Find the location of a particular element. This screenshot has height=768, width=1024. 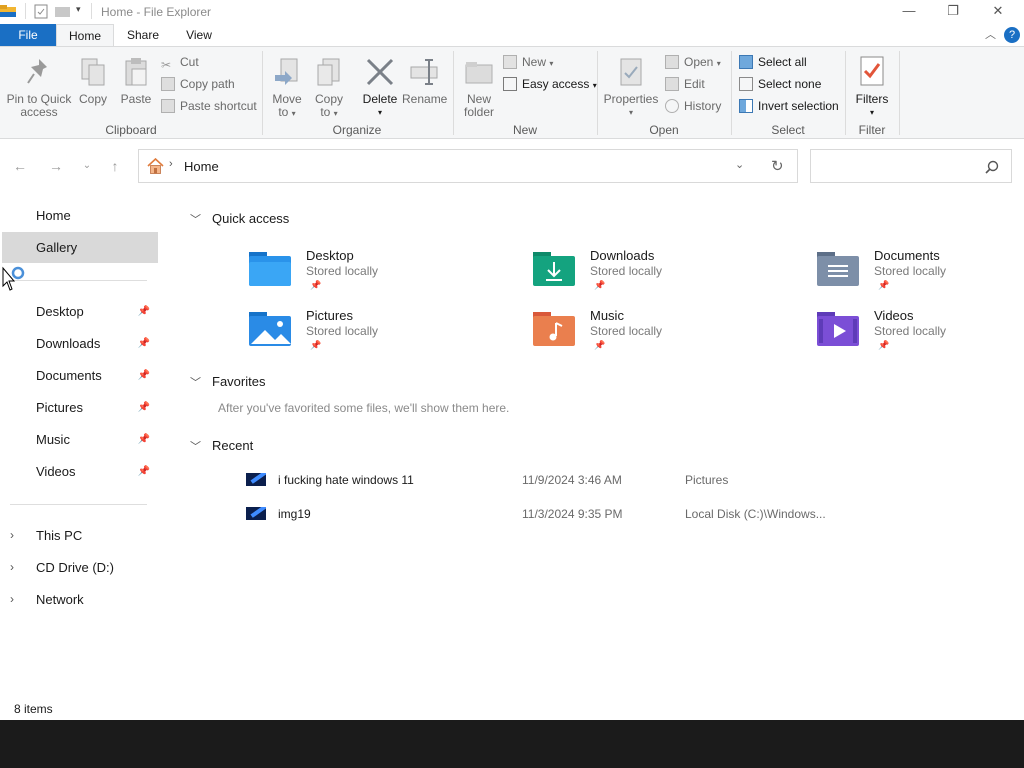

recent-header: ﹀ Recent is located at coordinates (221, 446).